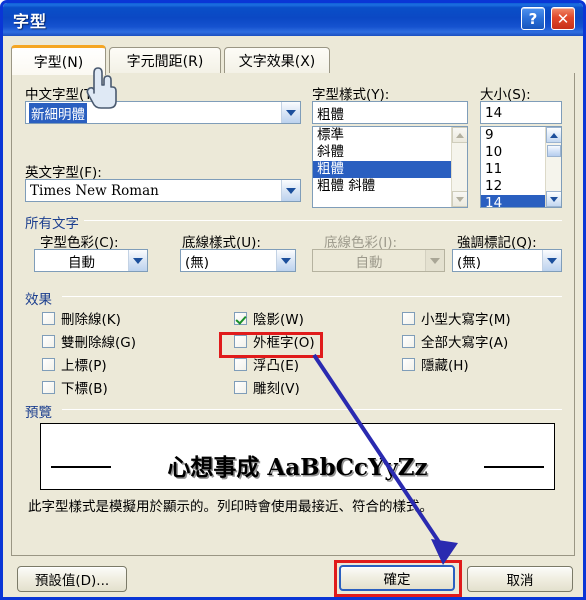 The width and height of the screenshot is (586, 600). I want to click on emphasis-mark-label: 強調標記(Q):, so click(497, 243).